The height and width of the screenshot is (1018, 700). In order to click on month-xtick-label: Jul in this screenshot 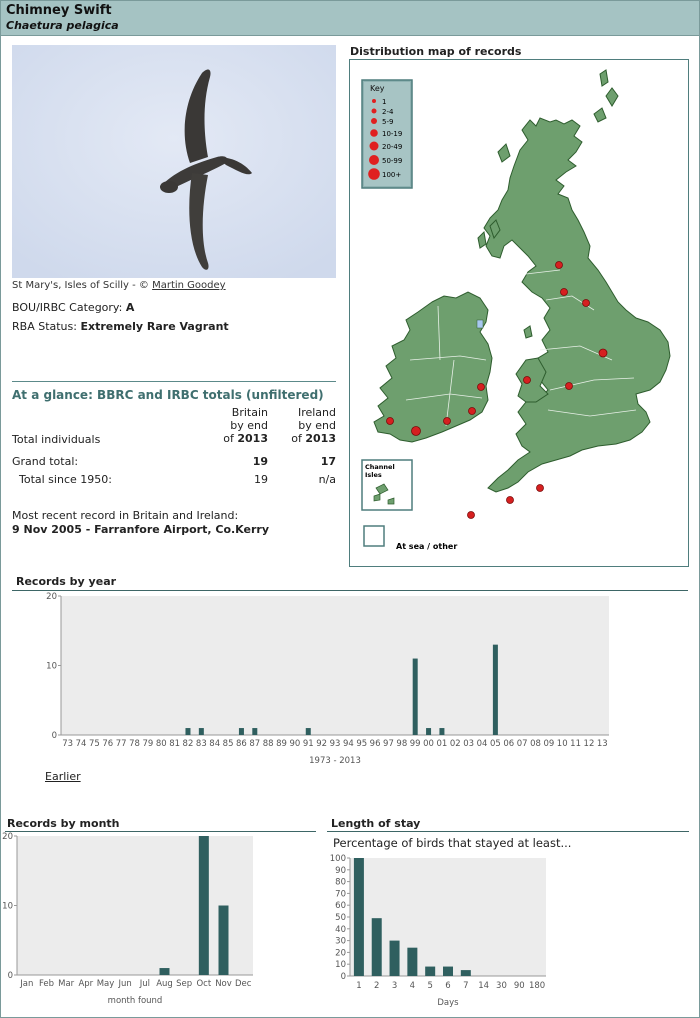, I will do `click(144, 984)`.